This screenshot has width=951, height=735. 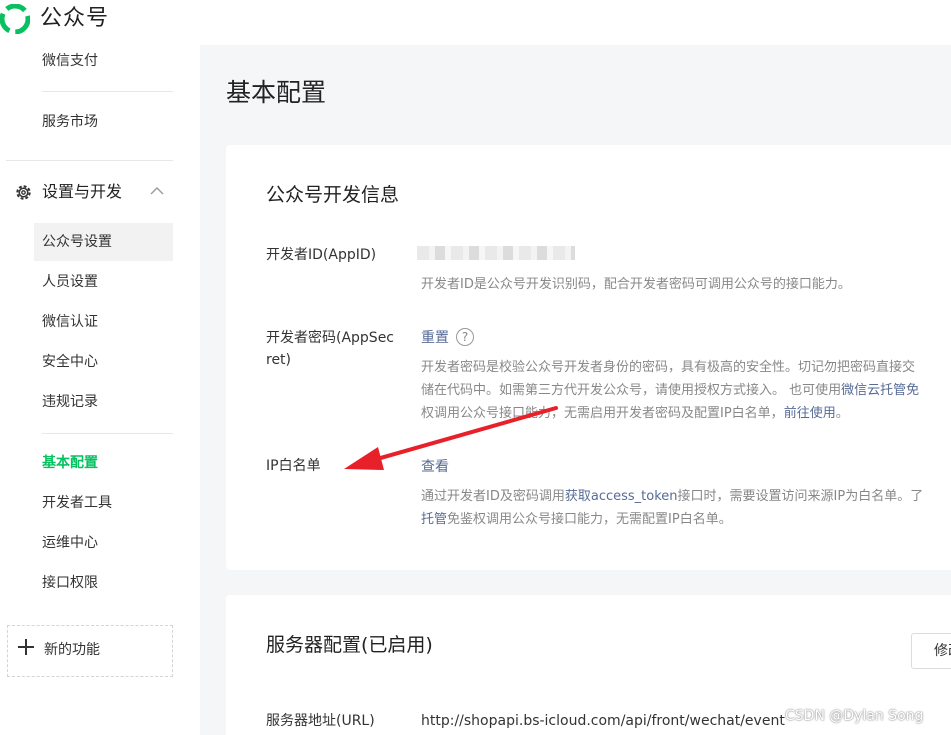 I want to click on sidebar-item-label: 微信认证, so click(x=70, y=322).